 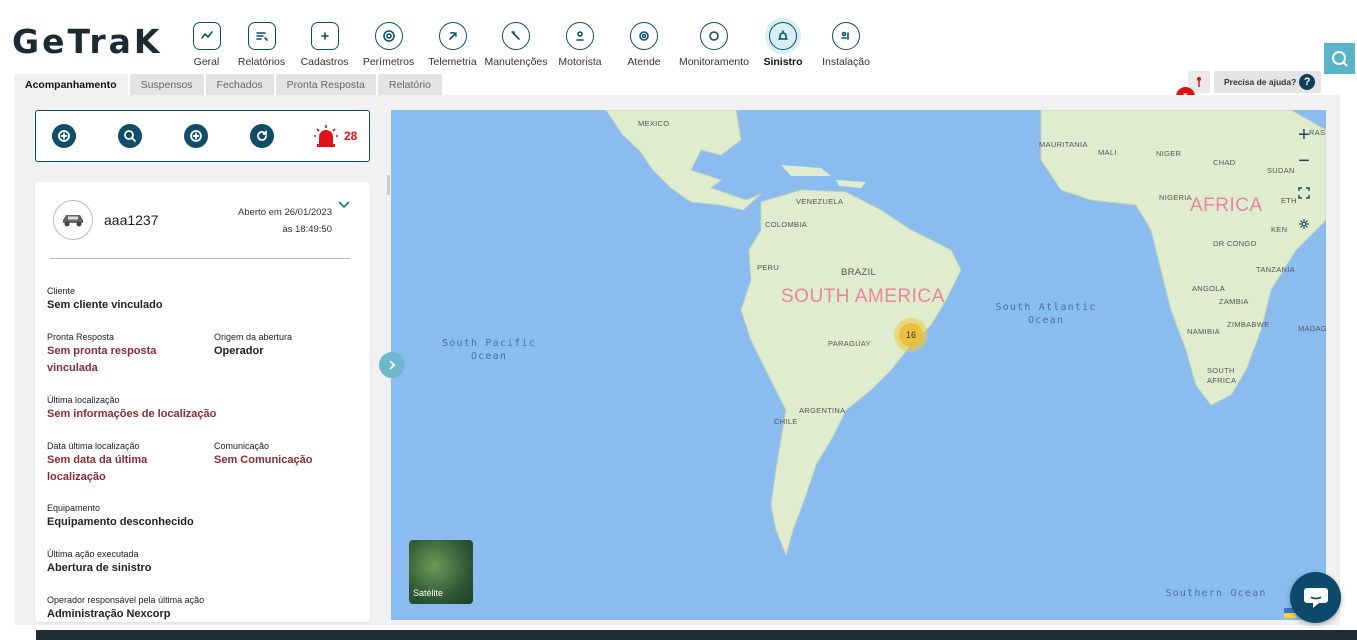 I want to click on country-label: NAMIBIA, so click(x=1203, y=331).